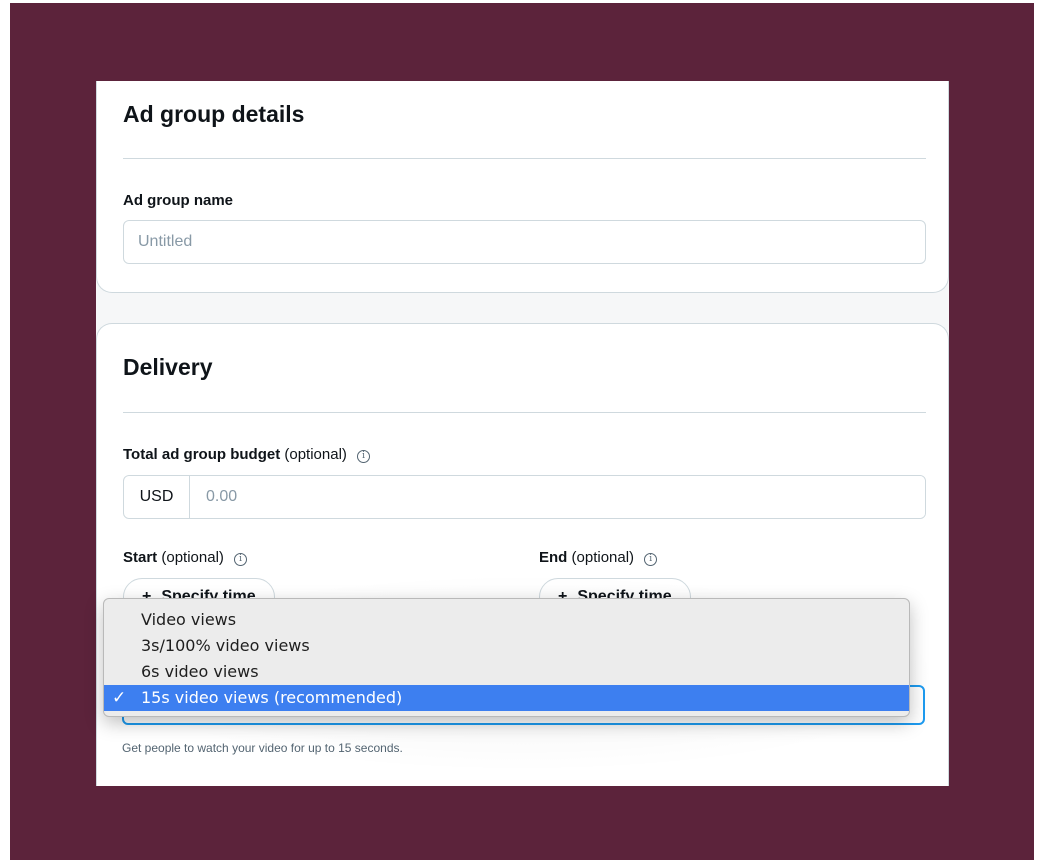 This screenshot has height=860, width=1043. Describe the element at coordinates (557, 497) in the screenshot. I see `budget-input` at that location.